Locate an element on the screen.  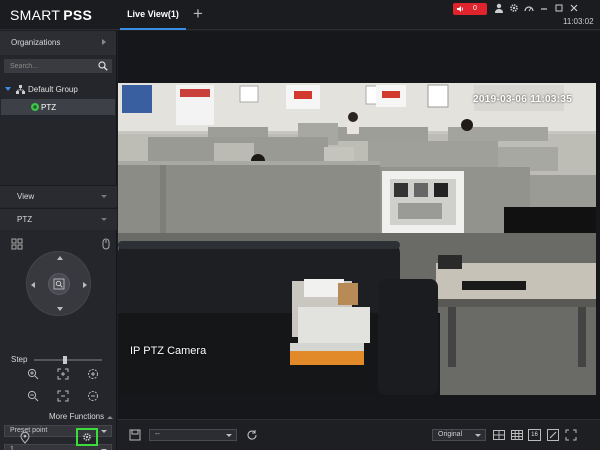
chevron-right-icon is located at coordinates (104, 42).